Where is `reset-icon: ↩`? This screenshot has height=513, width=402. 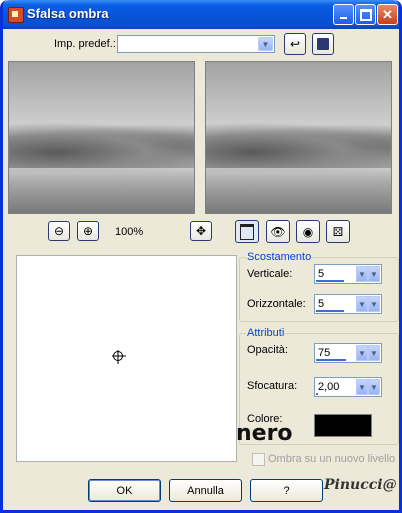 reset-icon: ↩ is located at coordinates (295, 44).